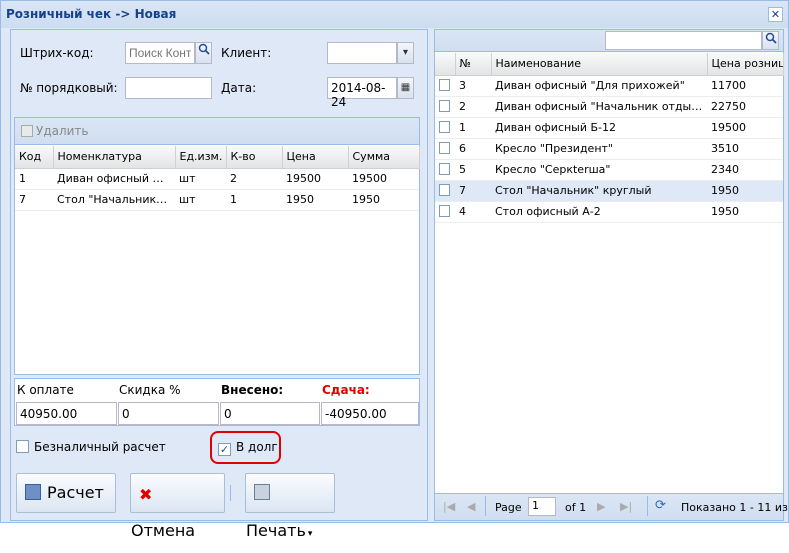 This screenshot has width=789, height=553. Describe the element at coordinates (33, 492) in the screenshot. I see `calculator-icon` at that location.